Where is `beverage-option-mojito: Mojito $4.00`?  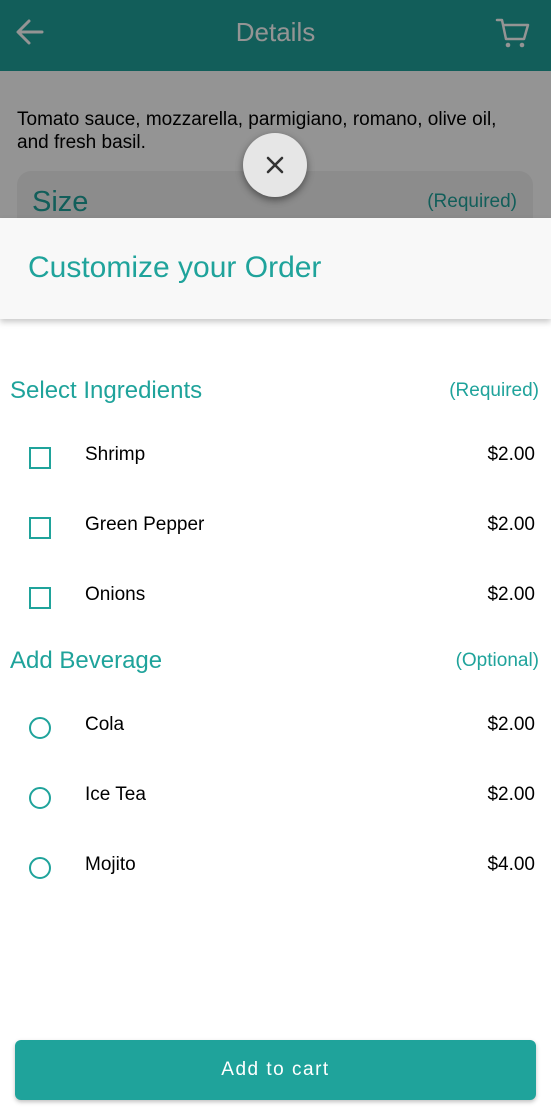 beverage-option-mojito: Mojito $4.00 is located at coordinates (275, 868).